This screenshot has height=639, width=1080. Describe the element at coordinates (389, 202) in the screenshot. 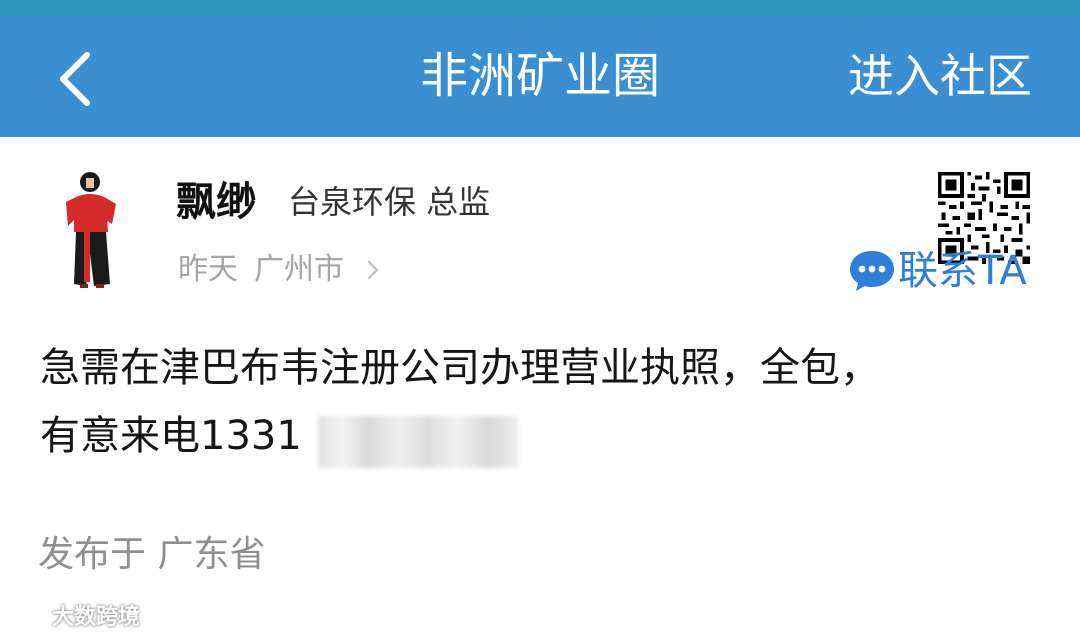

I see `author-title: 台泉环保 总监` at that location.